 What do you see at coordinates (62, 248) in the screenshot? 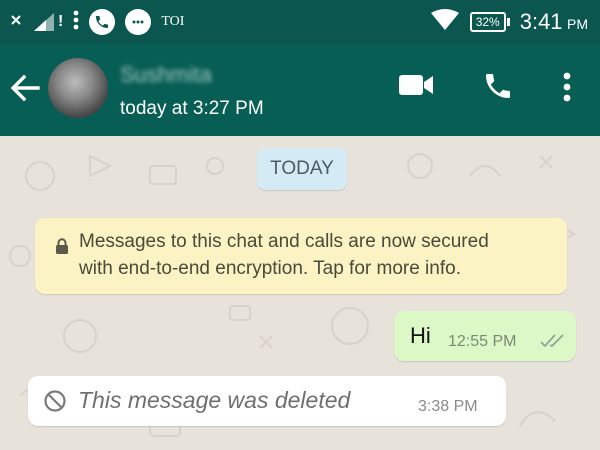
I see `lock-icon` at bounding box center [62, 248].